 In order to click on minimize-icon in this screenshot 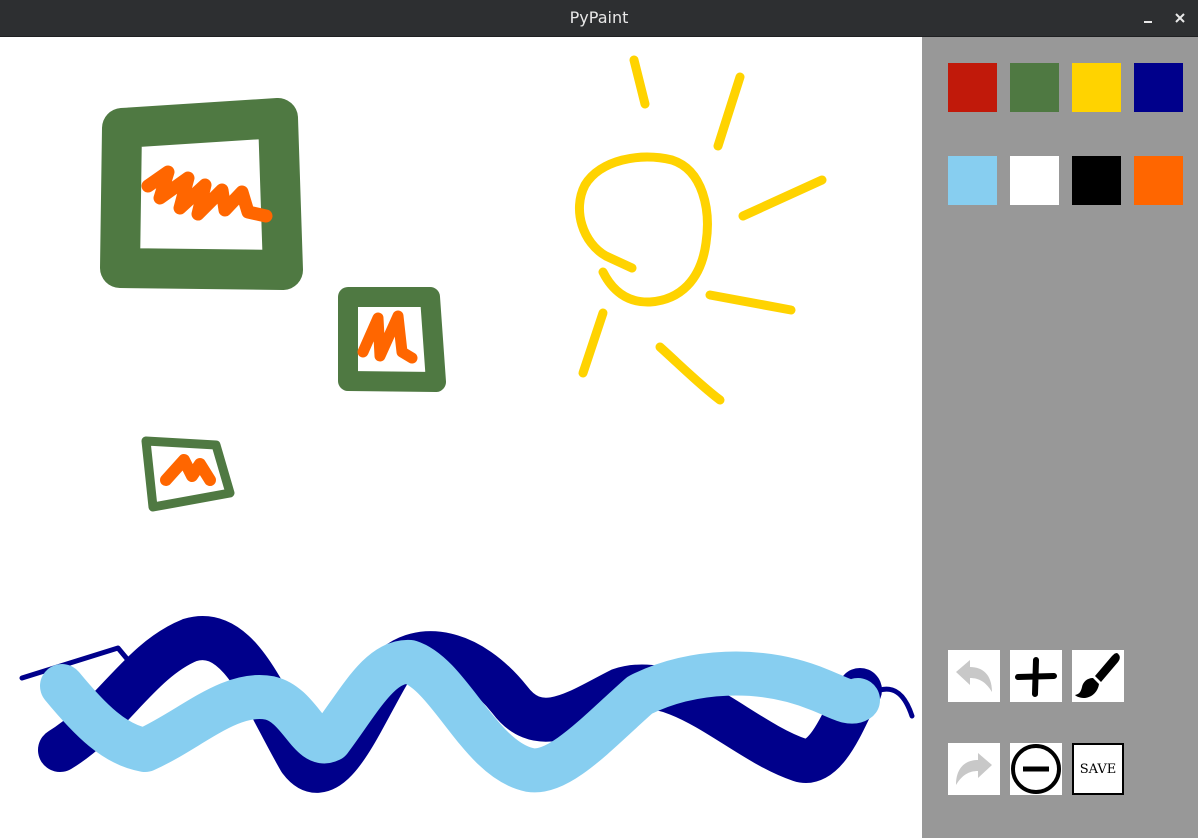, I will do `click(1148, 22)`.